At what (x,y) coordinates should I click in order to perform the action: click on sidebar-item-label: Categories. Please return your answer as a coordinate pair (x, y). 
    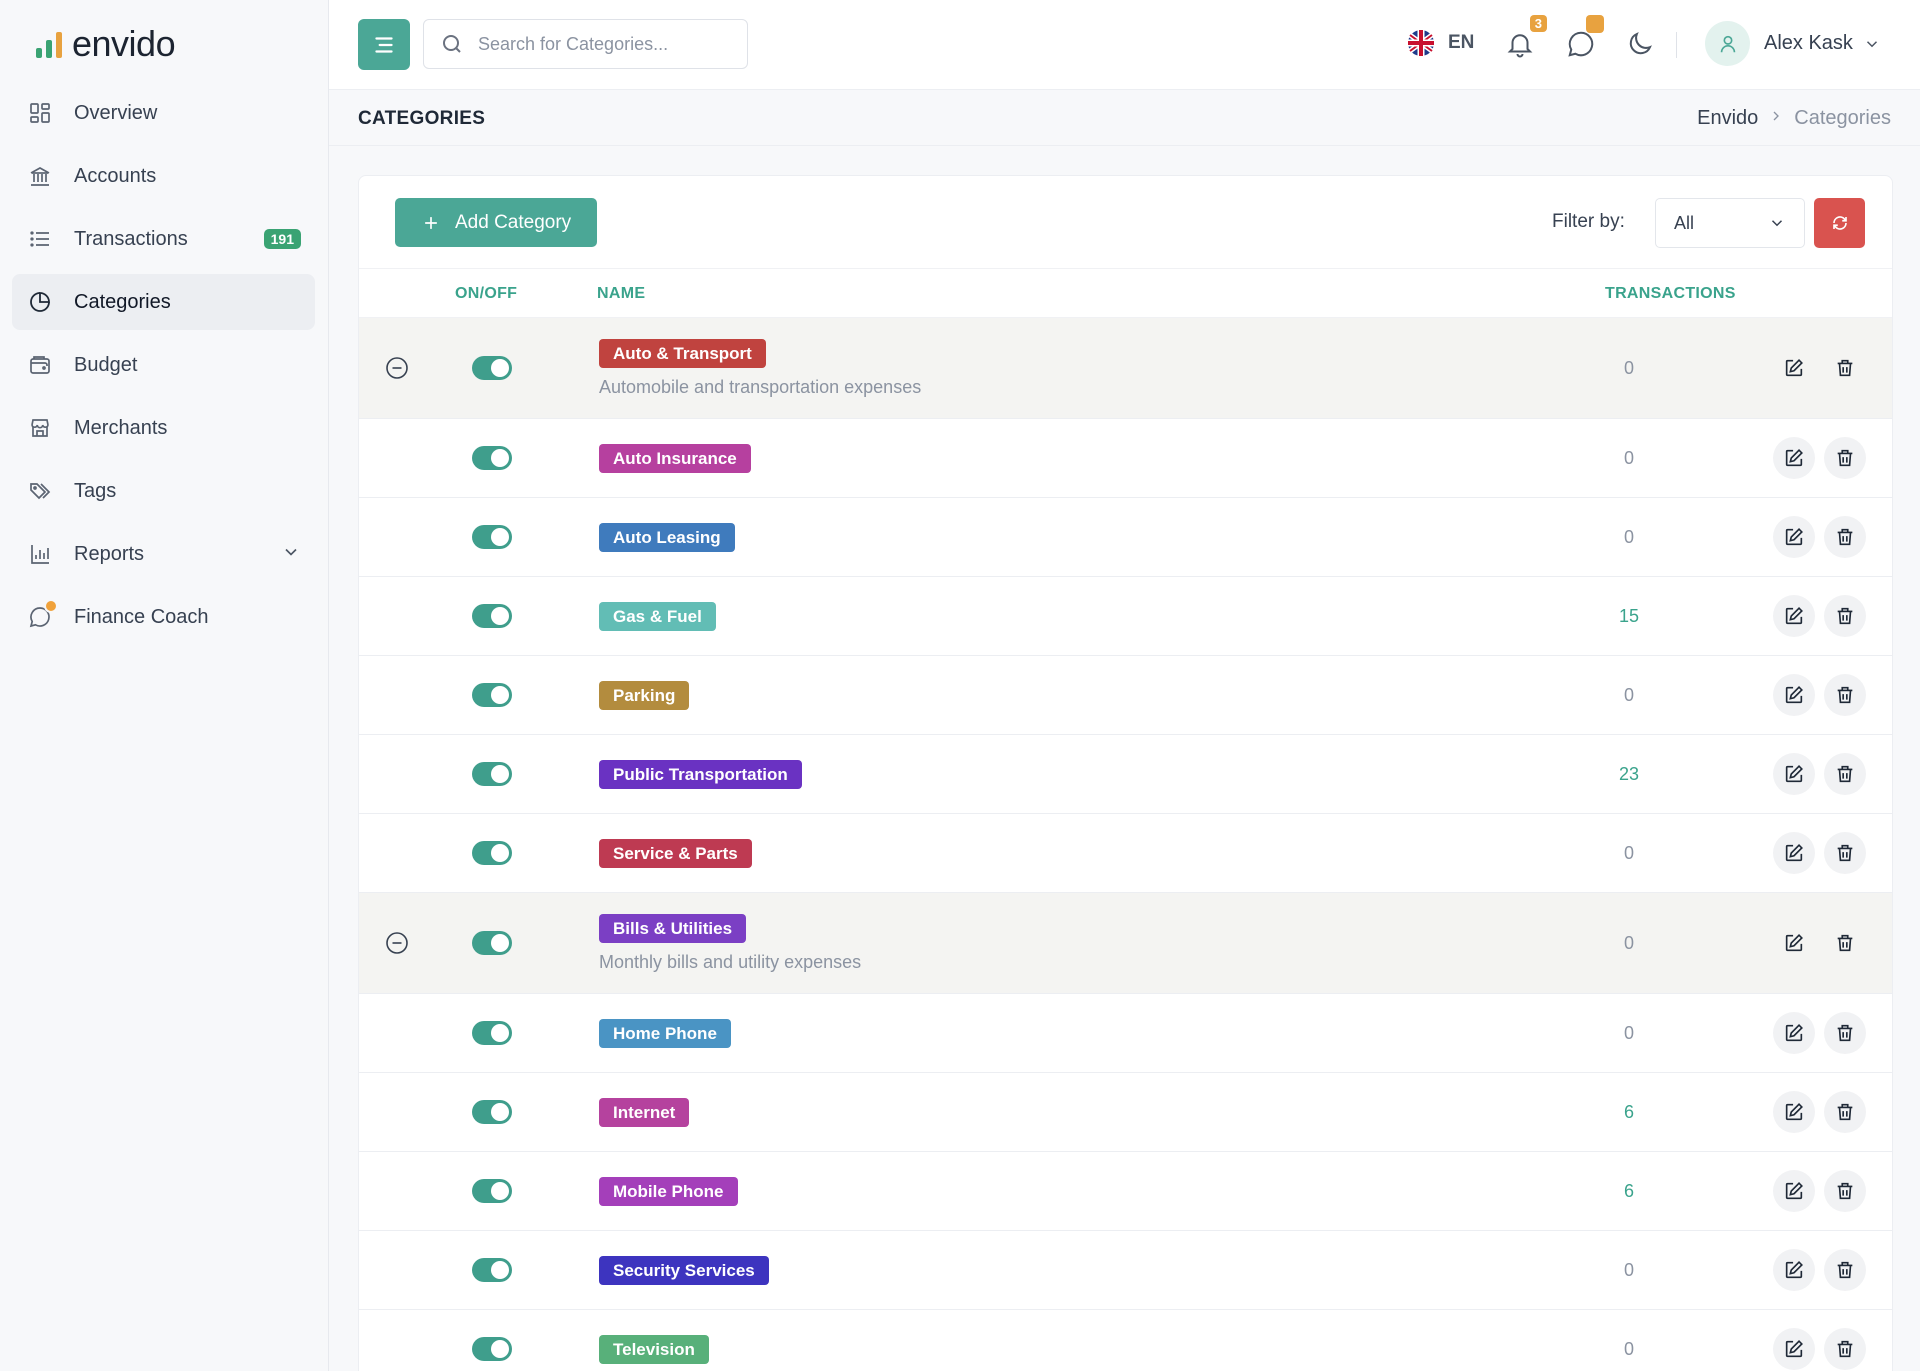
    Looking at the image, I should click on (122, 301).